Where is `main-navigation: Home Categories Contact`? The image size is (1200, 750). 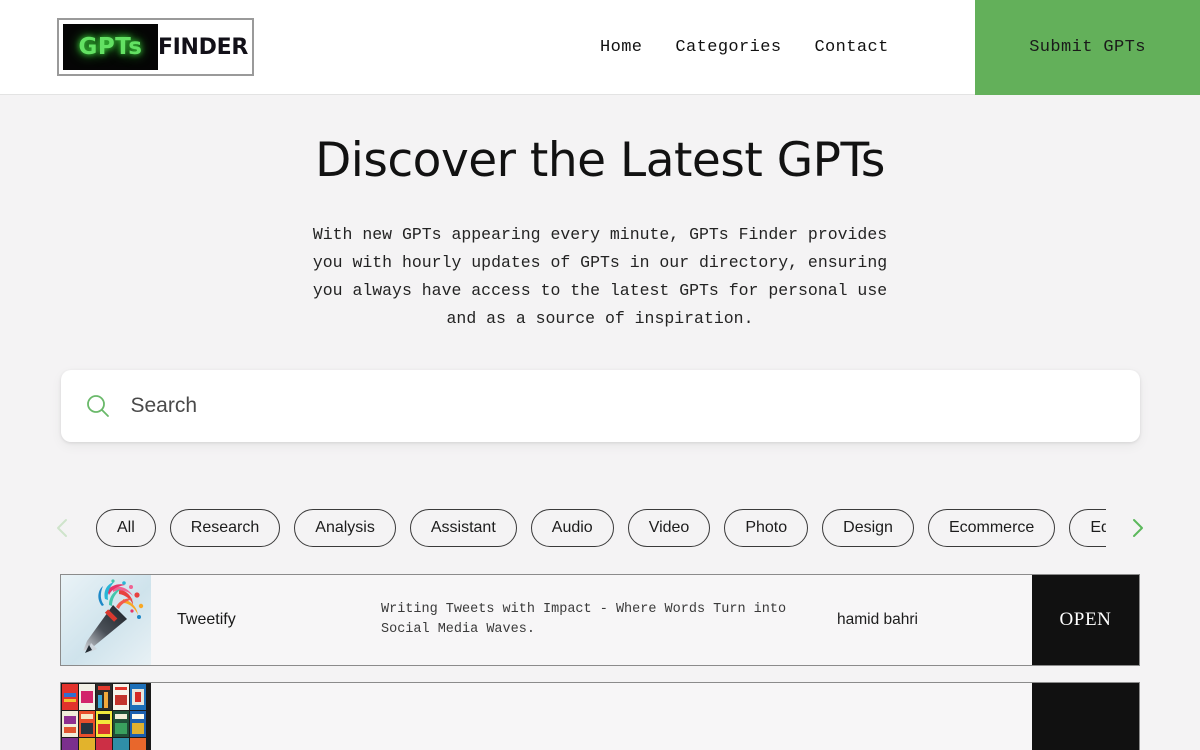
main-navigation: Home Categories Contact is located at coordinates (744, 47).